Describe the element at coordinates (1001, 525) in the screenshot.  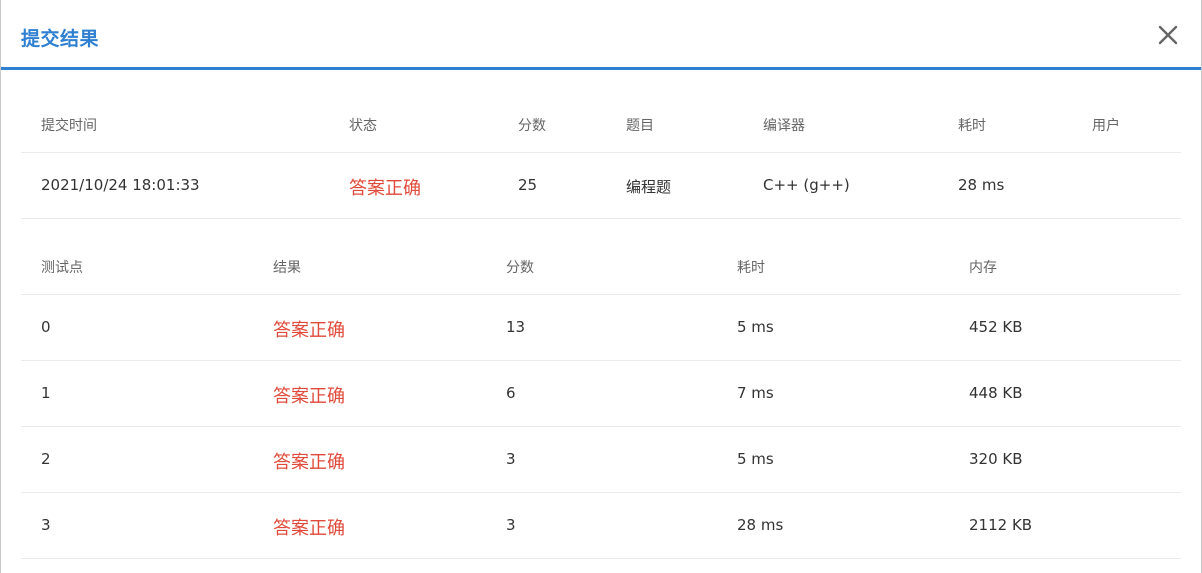
I see `testcase-memory: 2112 KB` at that location.